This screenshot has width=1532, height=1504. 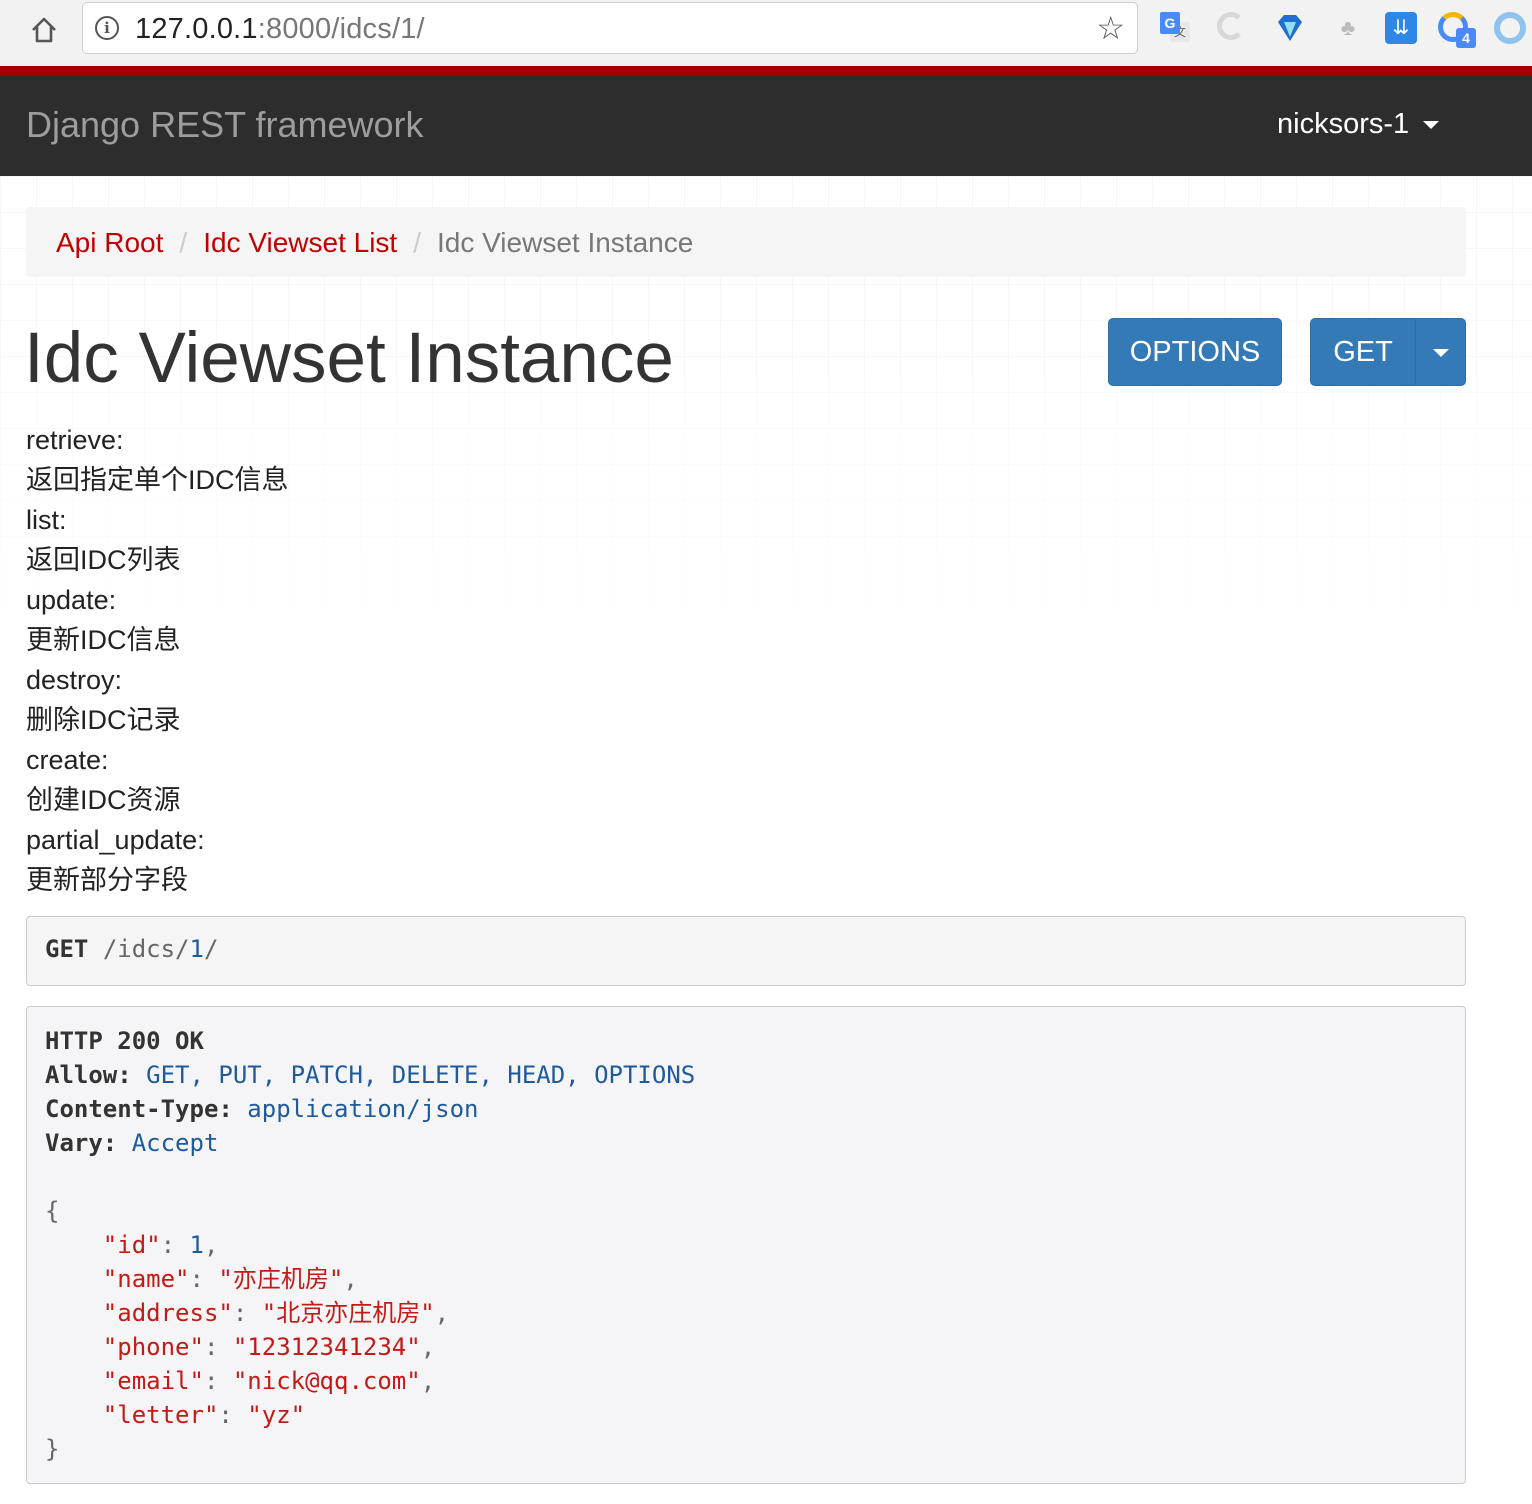 What do you see at coordinates (52, 1211) in the screenshot?
I see `json-open-brace: {` at bounding box center [52, 1211].